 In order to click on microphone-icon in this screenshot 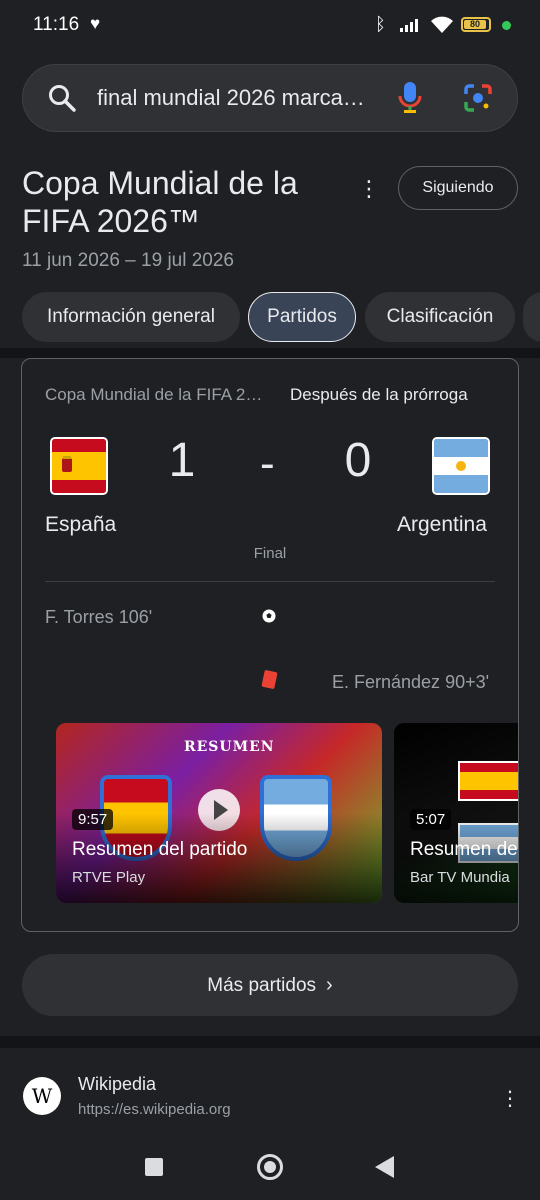, I will do `click(410, 98)`.